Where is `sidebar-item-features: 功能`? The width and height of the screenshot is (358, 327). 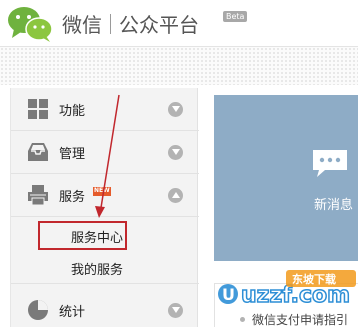 sidebar-item-features: 功能 is located at coordinates (105, 109).